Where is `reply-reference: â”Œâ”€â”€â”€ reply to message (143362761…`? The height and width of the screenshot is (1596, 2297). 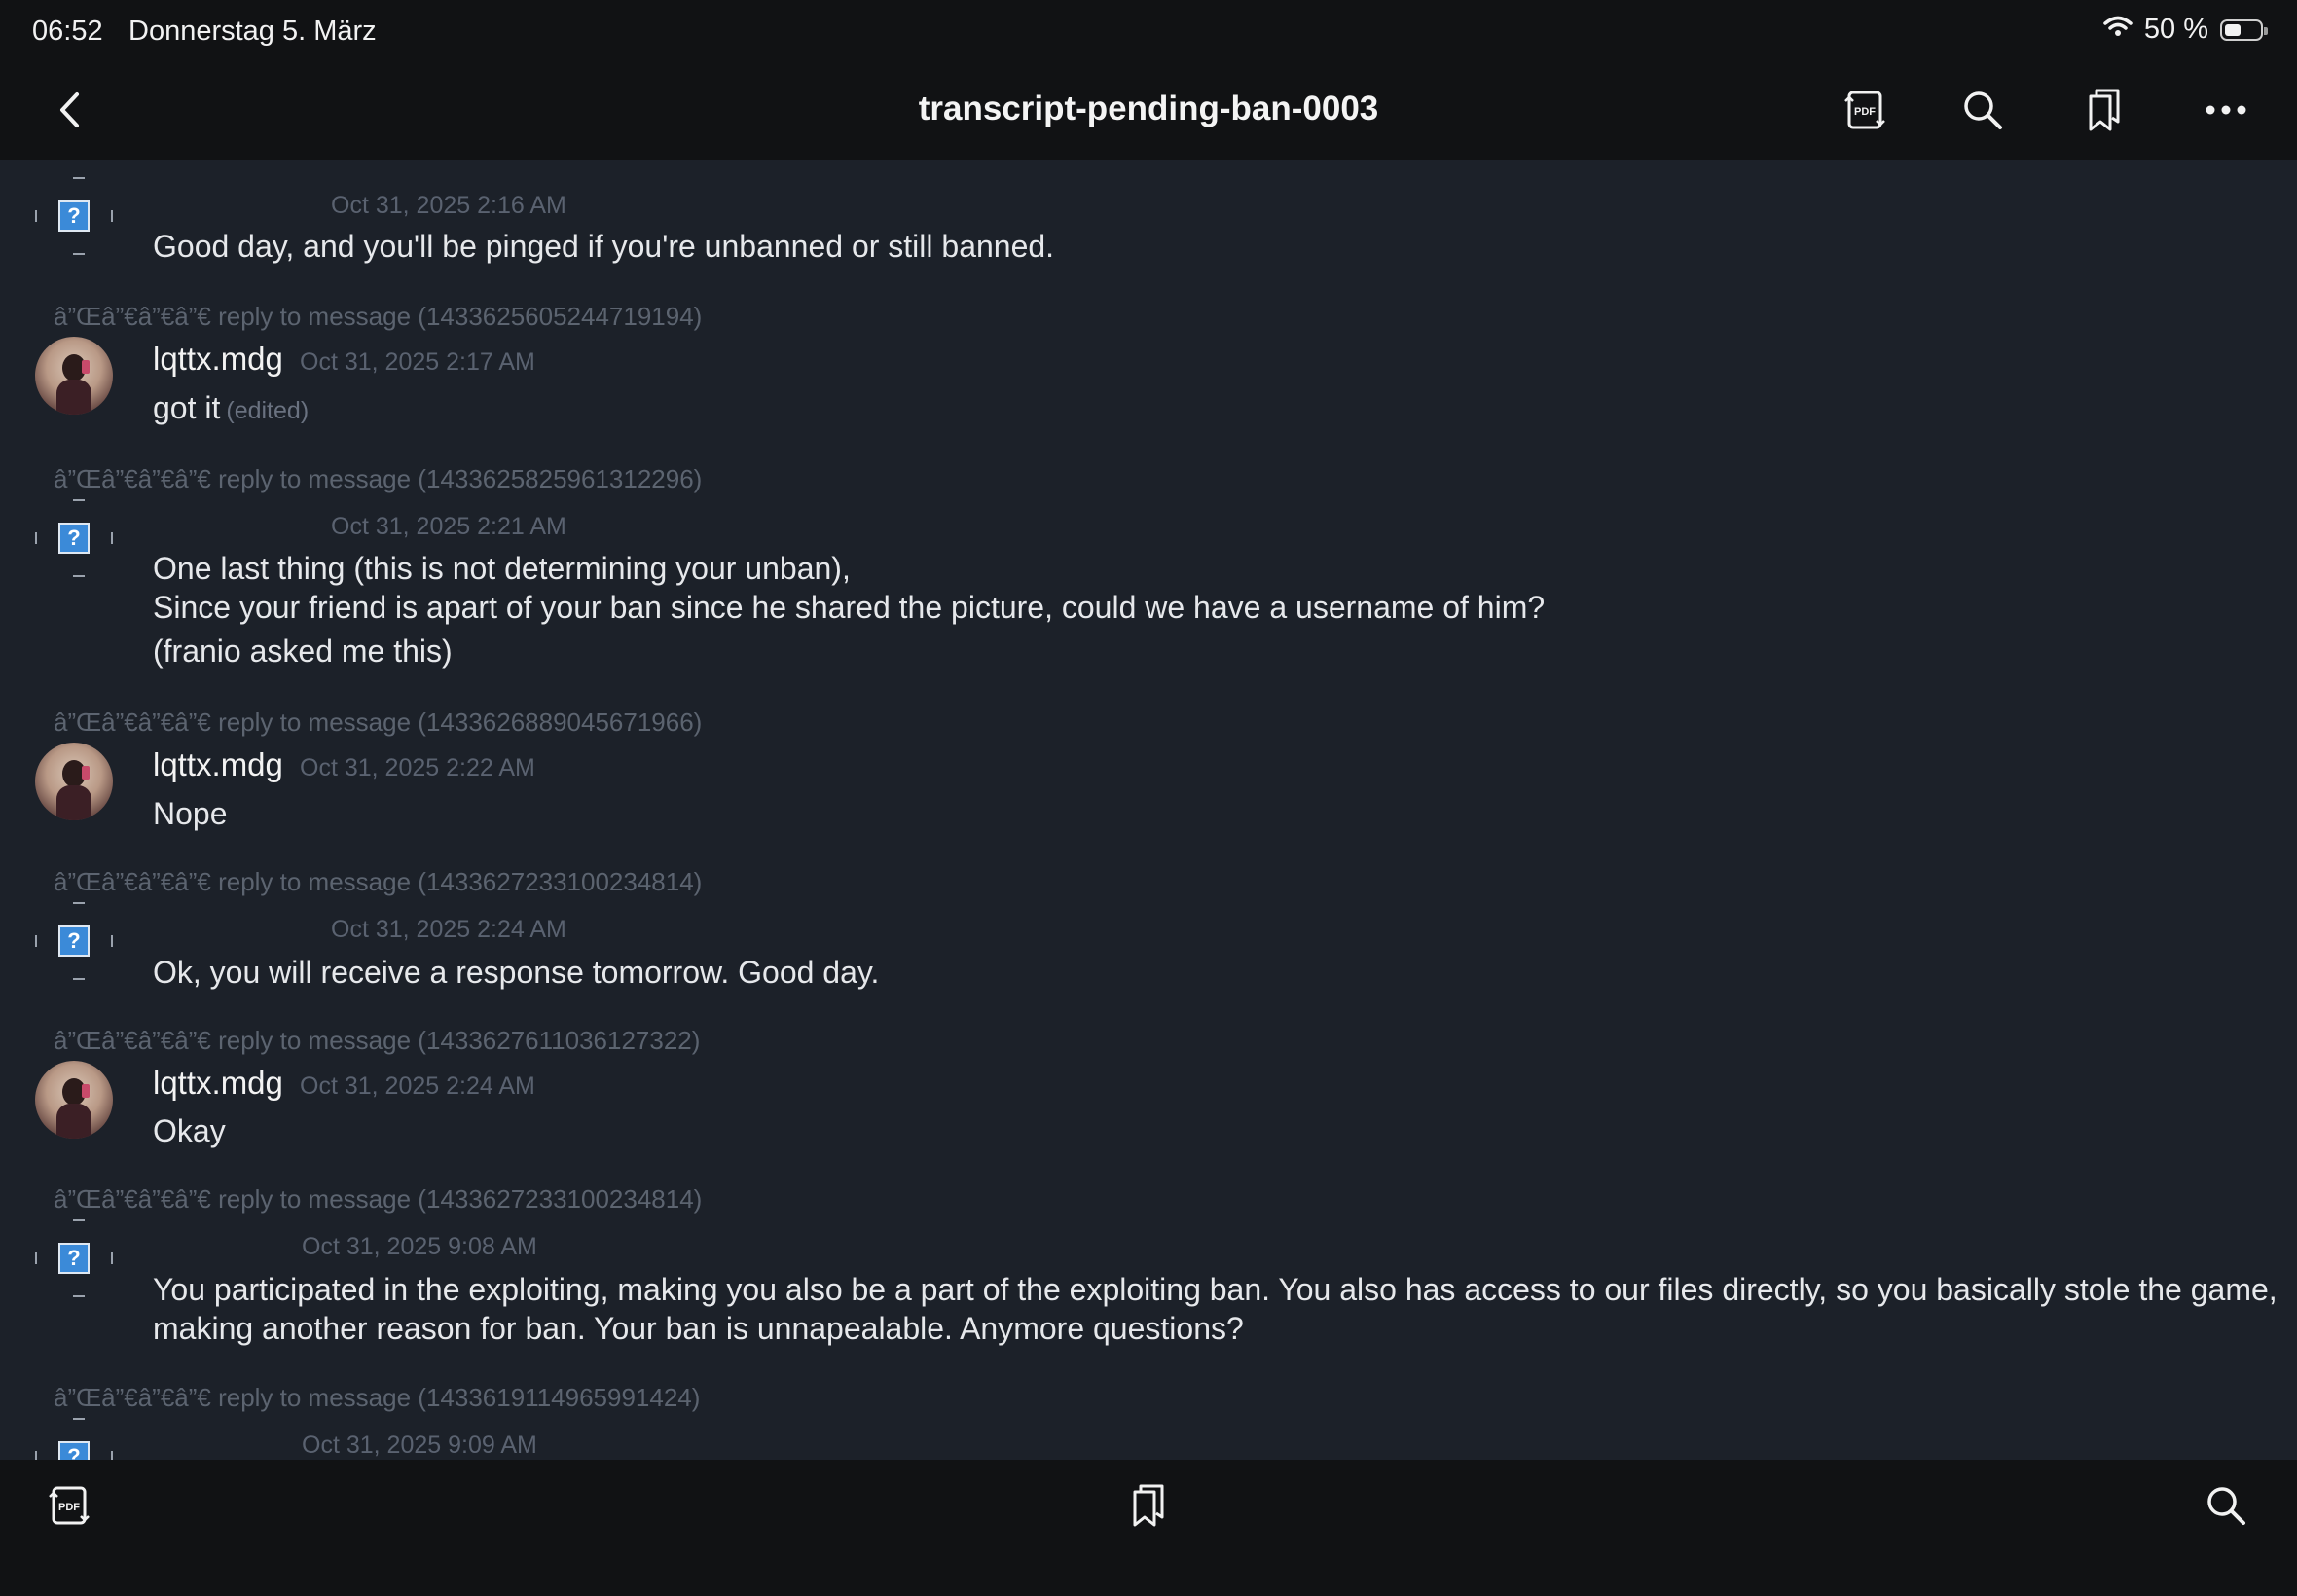
reply-reference: â”Œâ”€â”€â”€ reply to message (143362761… is located at coordinates (377, 1041).